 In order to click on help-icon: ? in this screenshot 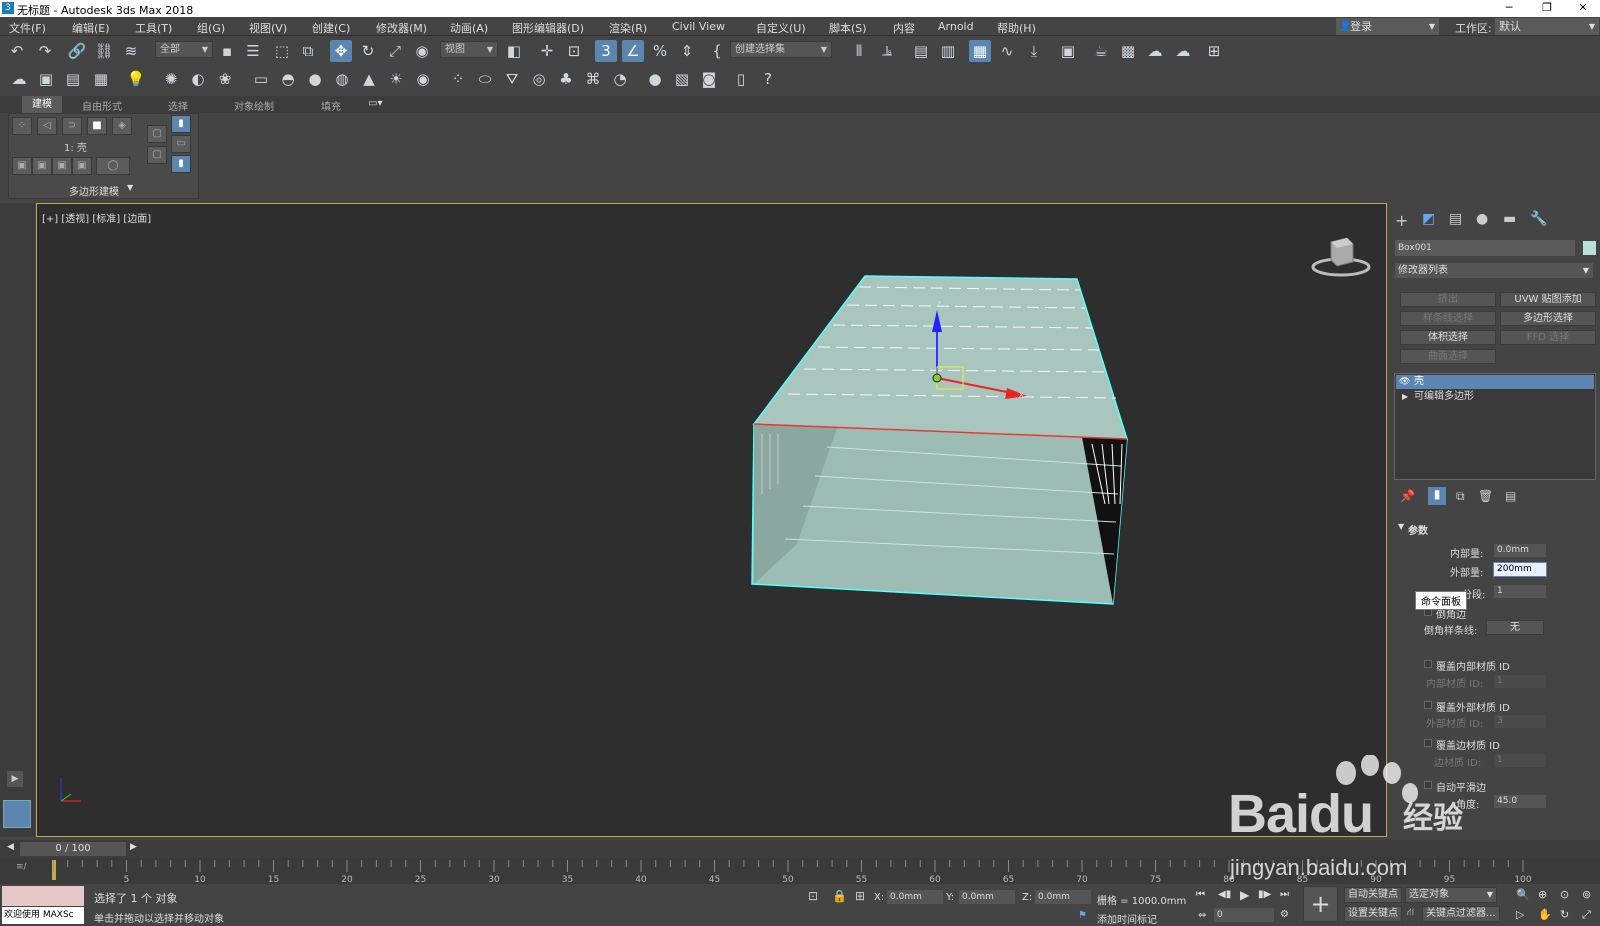, I will do `click(768, 79)`.